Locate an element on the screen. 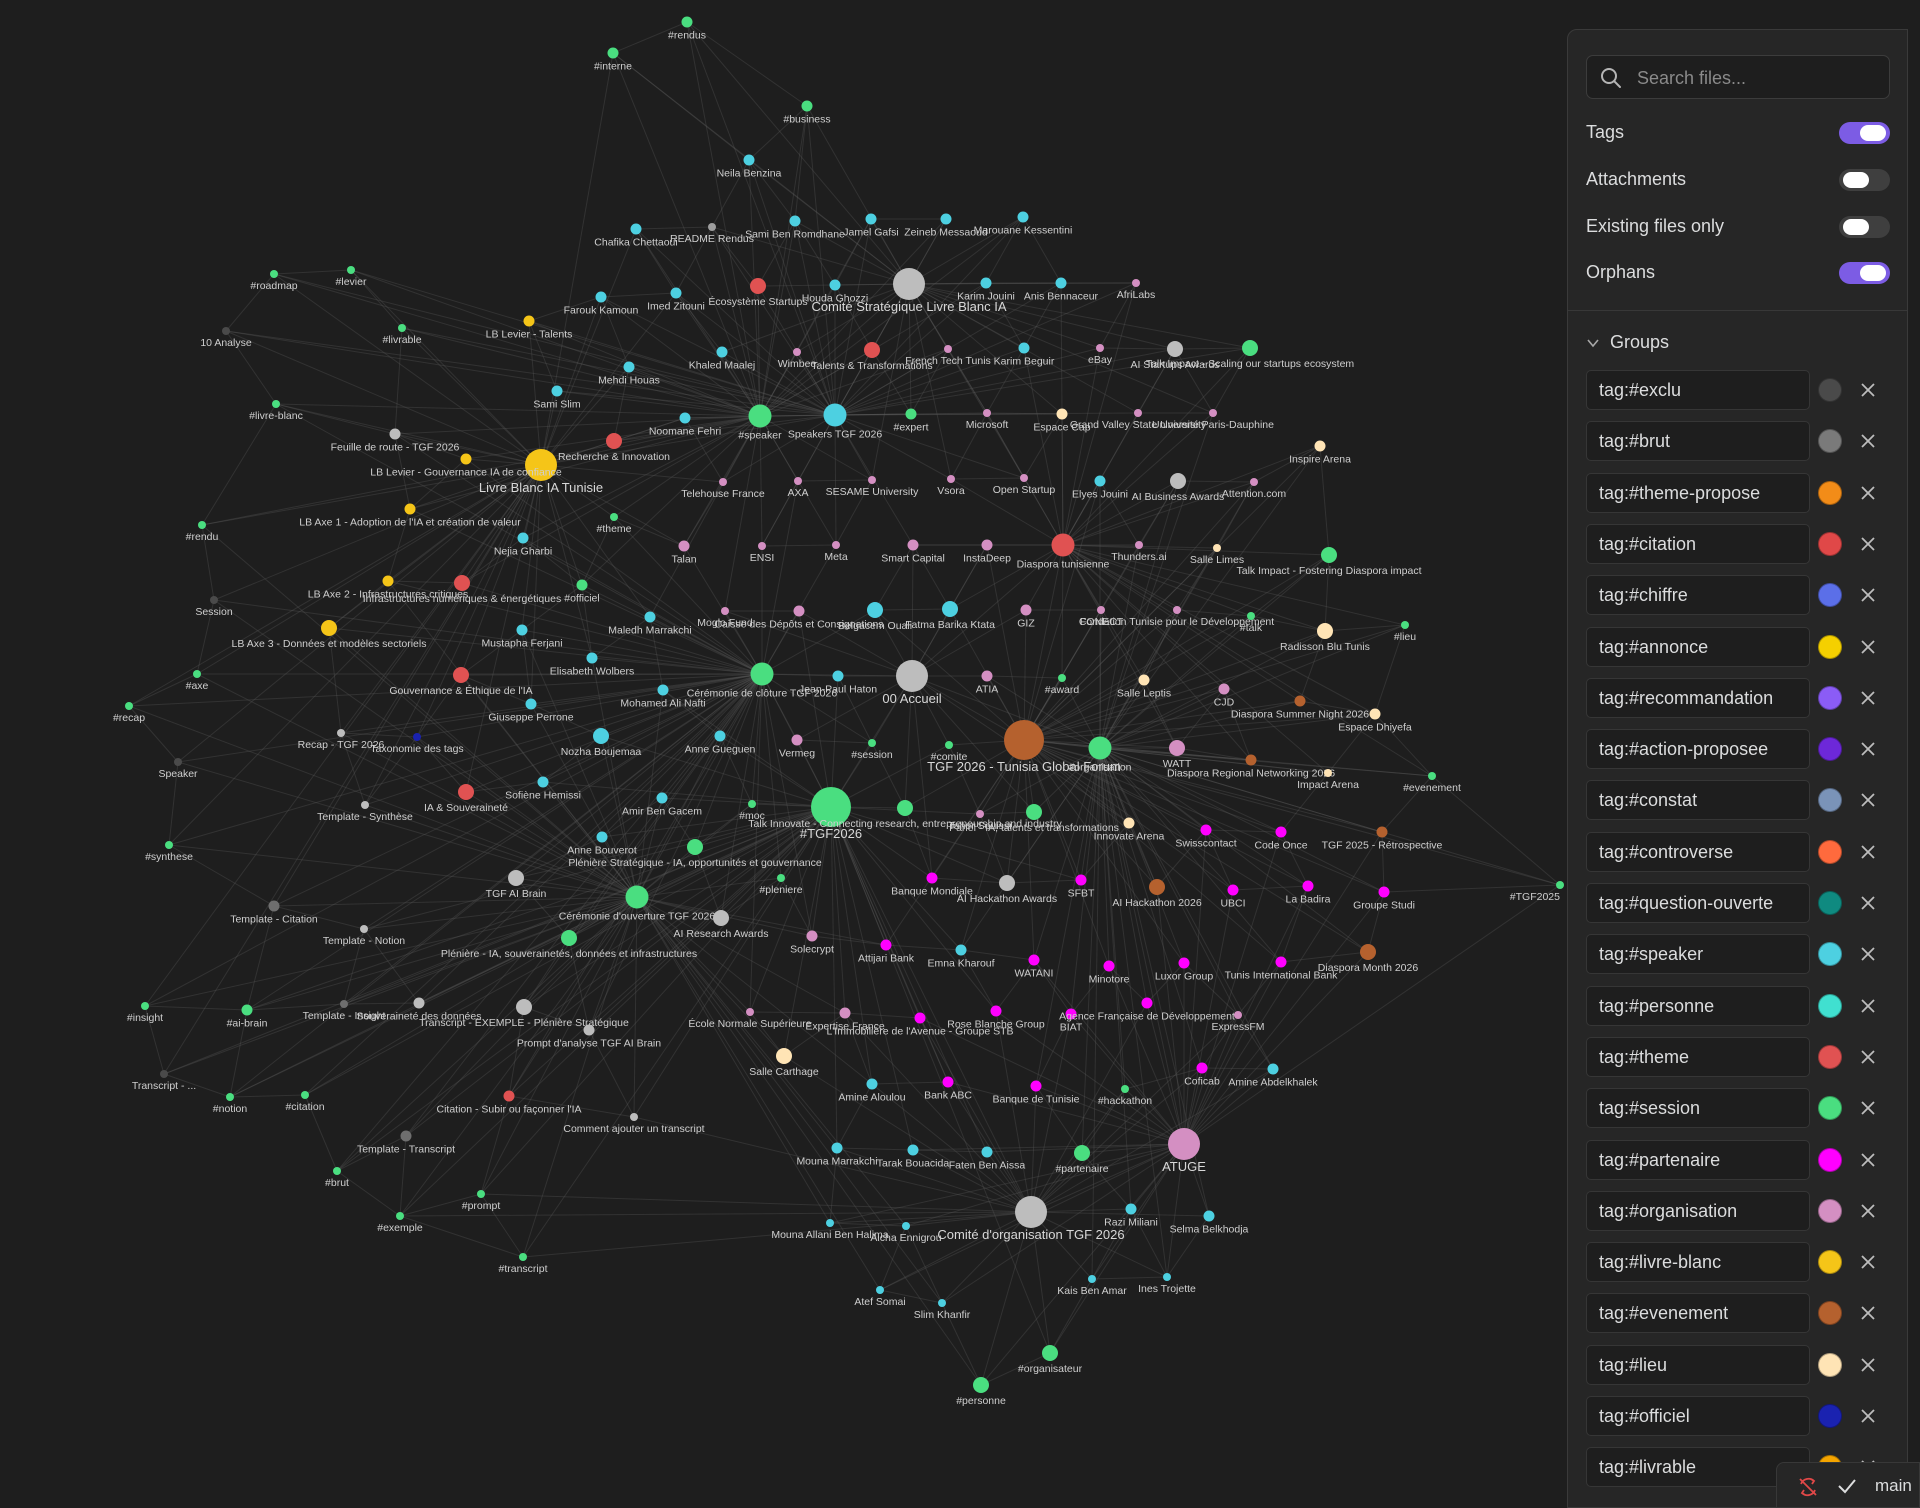 This screenshot has height=1508, width=1920. graph-node: #business is located at coordinates (807, 113).